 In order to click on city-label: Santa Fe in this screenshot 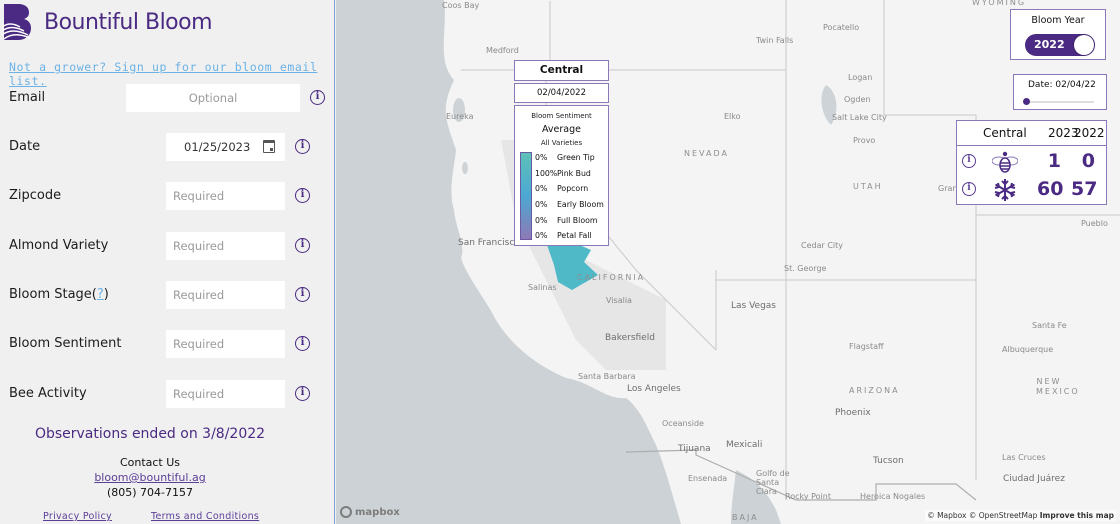, I will do `click(1049, 325)`.